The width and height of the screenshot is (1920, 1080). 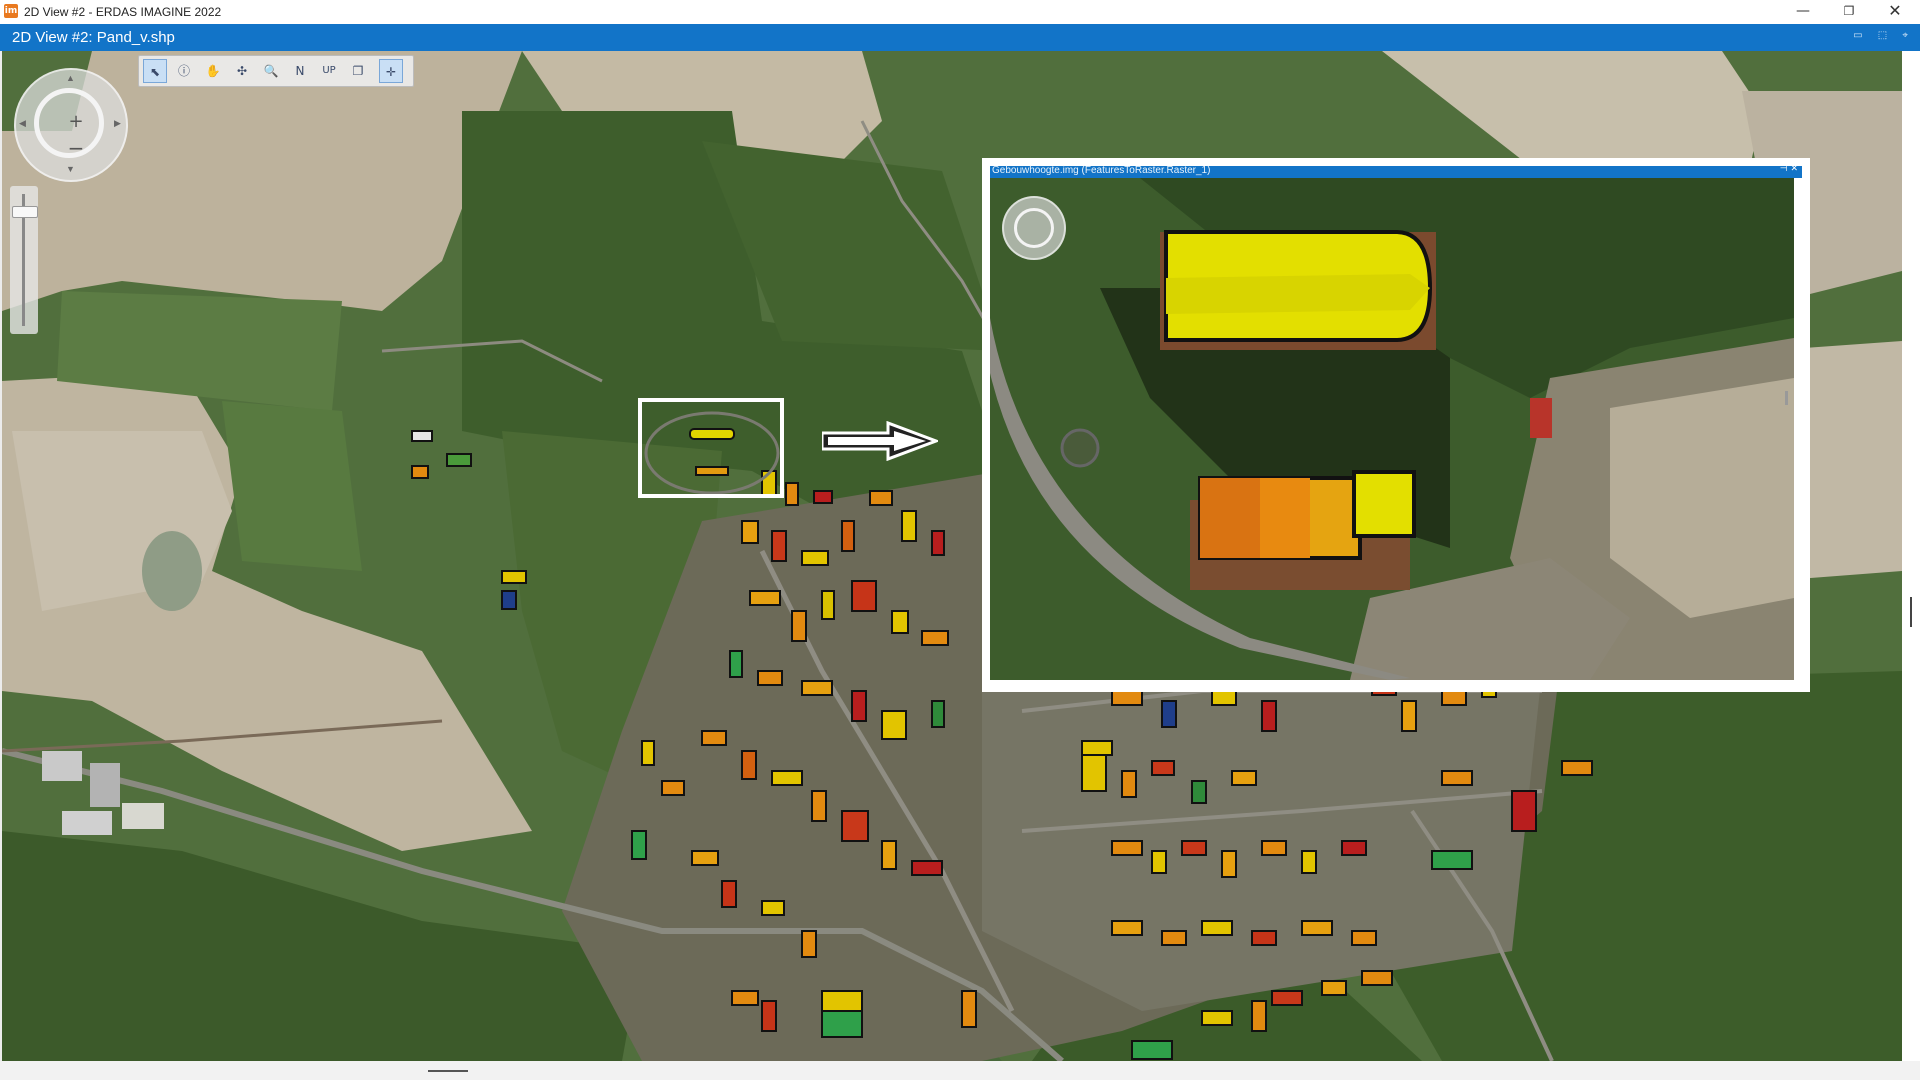 What do you see at coordinates (329, 71) in the screenshot?
I see `up-tool-icon: UP` at bounding box center [329, 71].